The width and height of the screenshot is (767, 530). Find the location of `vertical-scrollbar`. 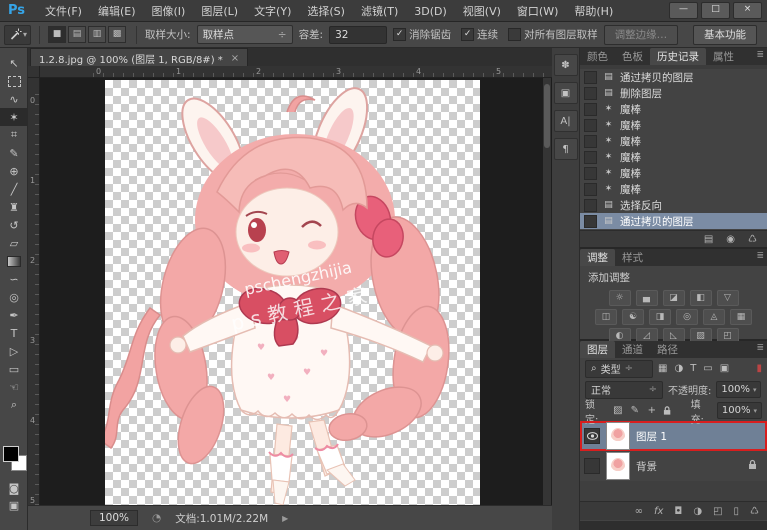

vertical-scrollbar is located at coordinates (547, 291).